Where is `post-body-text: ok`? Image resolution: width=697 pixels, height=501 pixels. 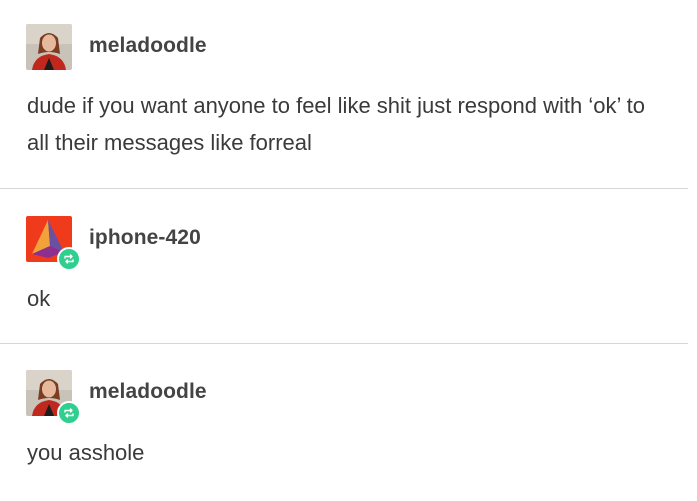 post-body-text: ok is located at coordinates (39, 298).